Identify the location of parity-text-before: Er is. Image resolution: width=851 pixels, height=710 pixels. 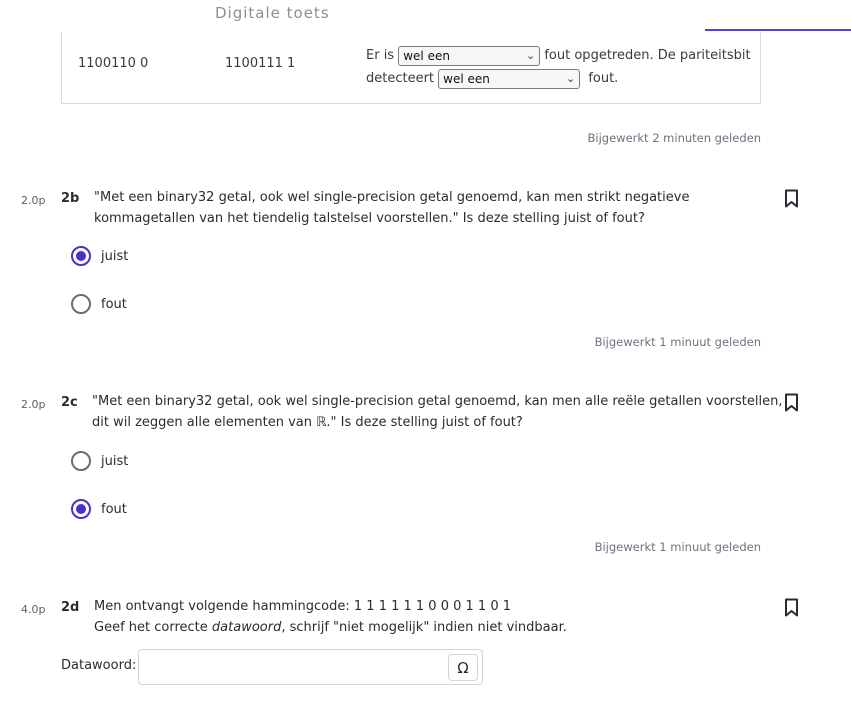
(380, 55).